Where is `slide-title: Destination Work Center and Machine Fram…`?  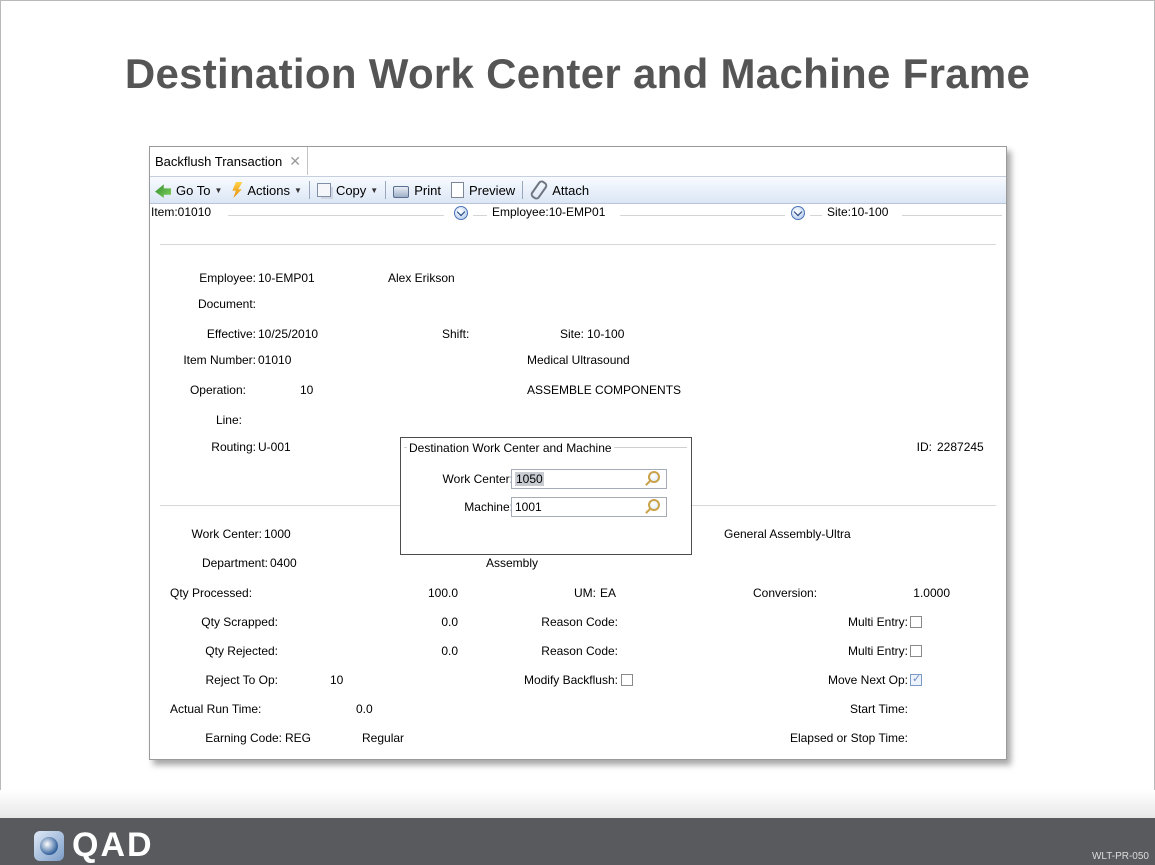 slide-title: Destination Work Center and Machine Fram… is located at coordinates (577, 73).